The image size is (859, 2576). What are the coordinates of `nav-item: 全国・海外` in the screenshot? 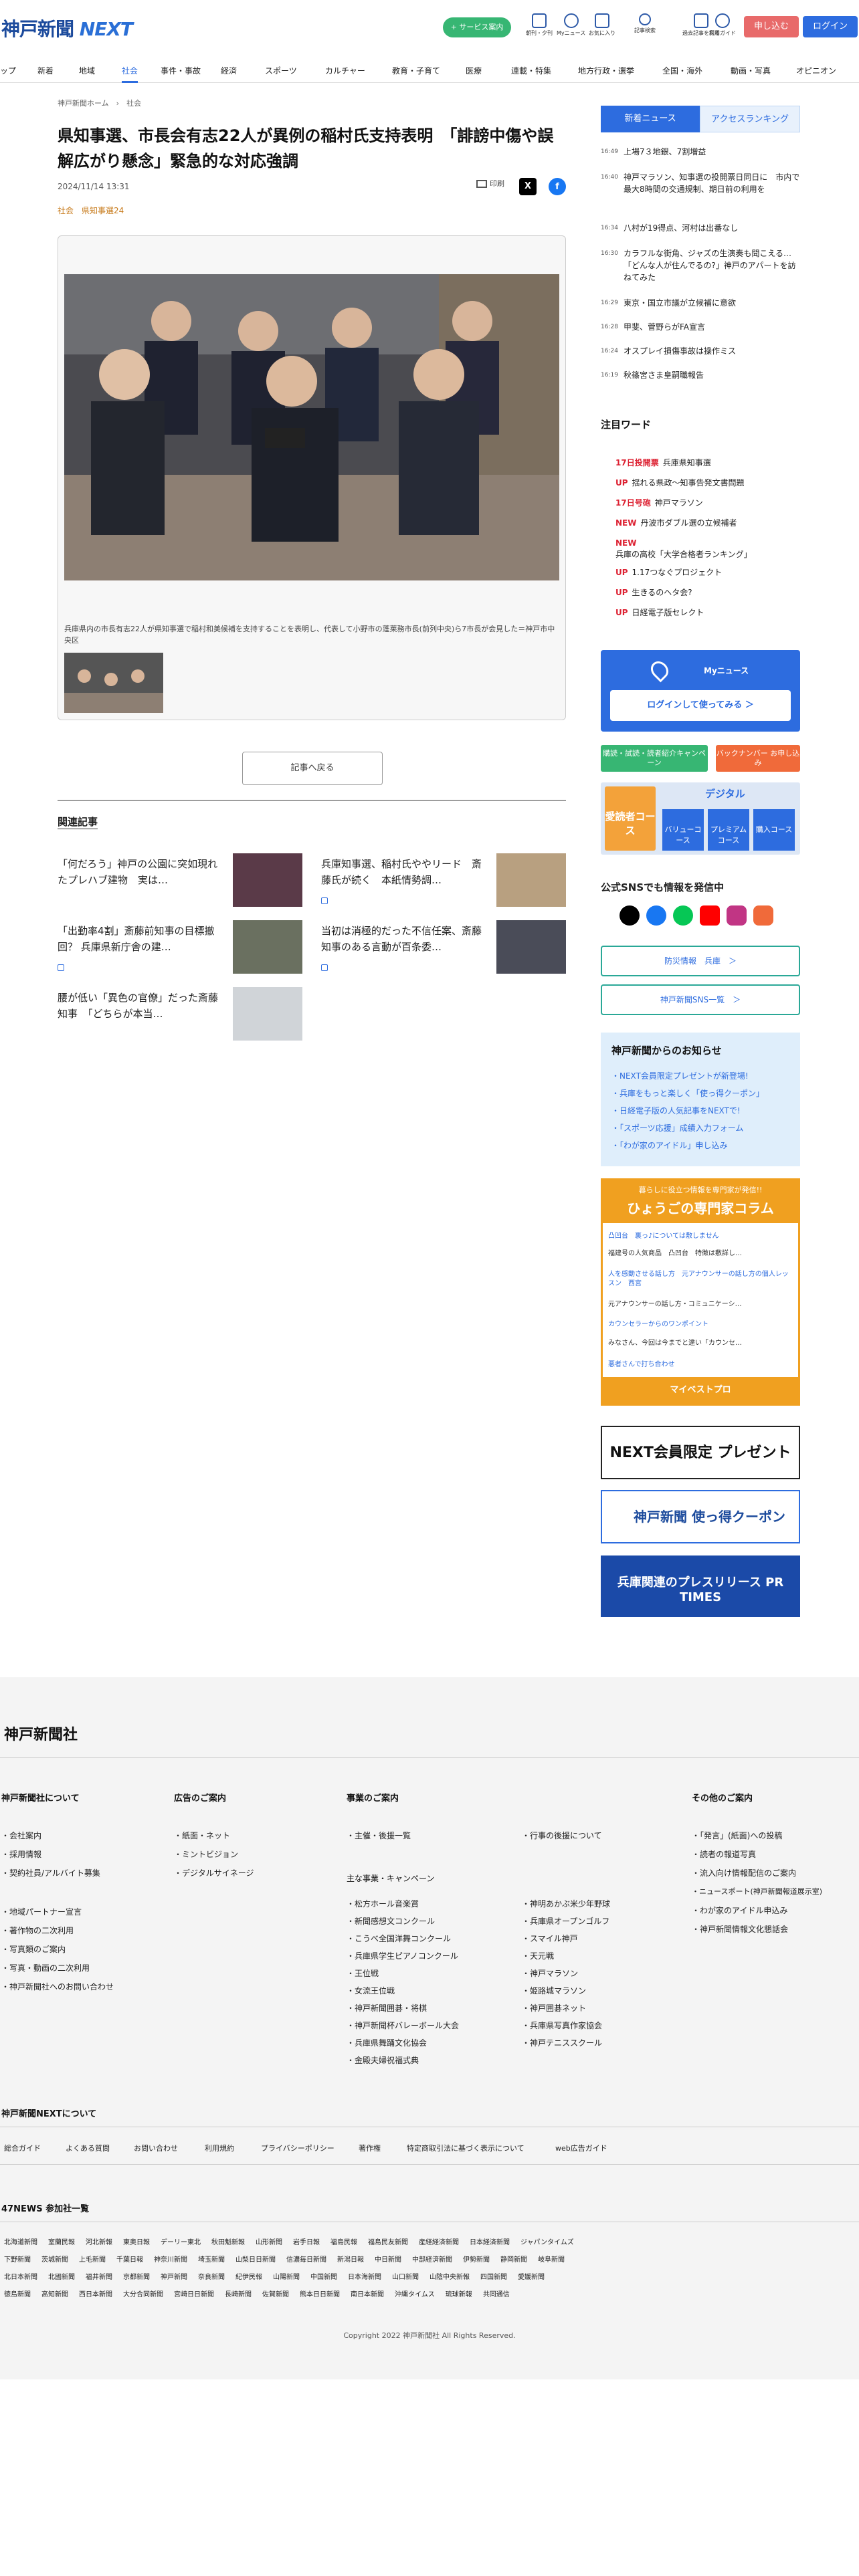 It's located at (682, 72).